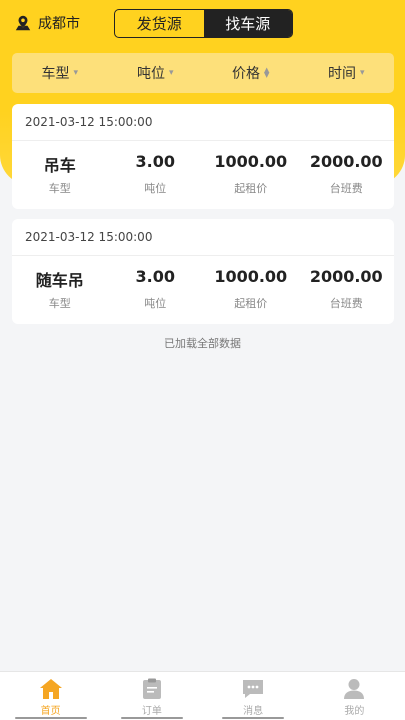  What do you see at coordinates (55, 74) in the screenshot?
I see `filter-label: 车型` at bounding box center [55, 74].